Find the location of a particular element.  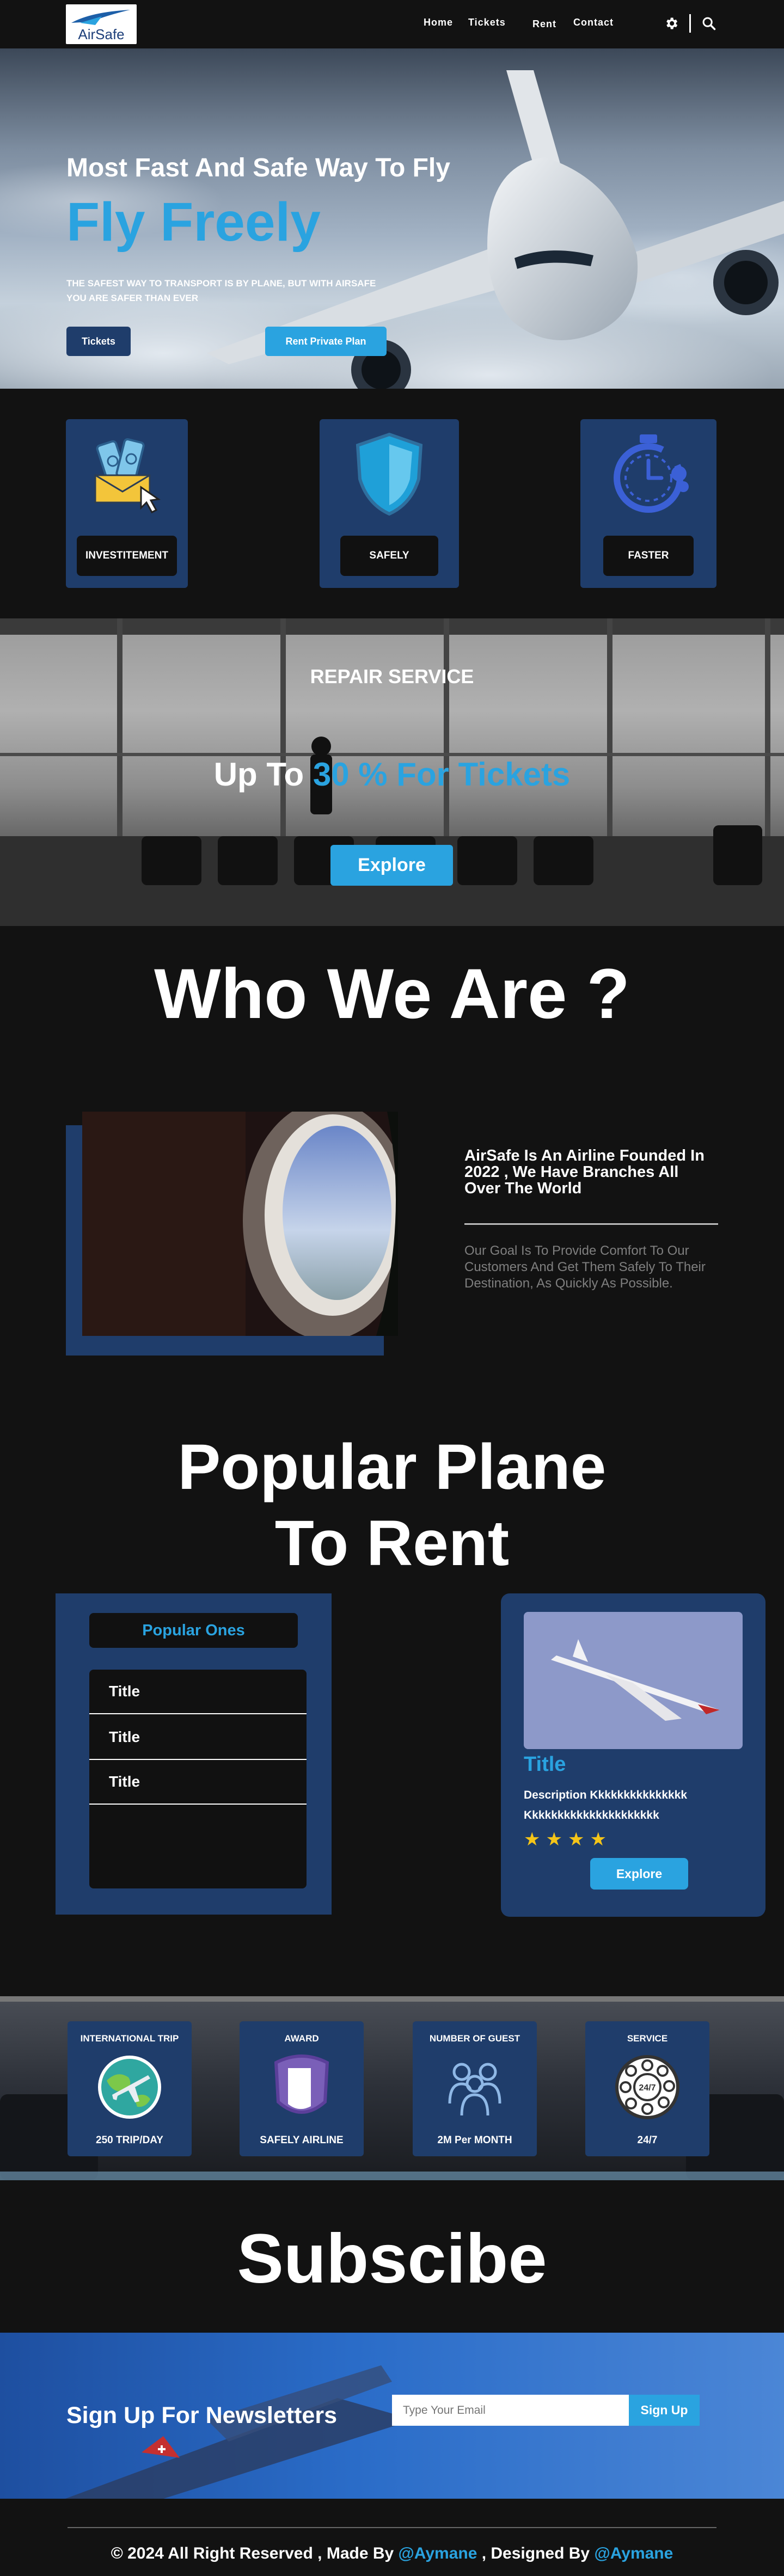

hero-title: Fly Freely is located at coordinates (193, 222).